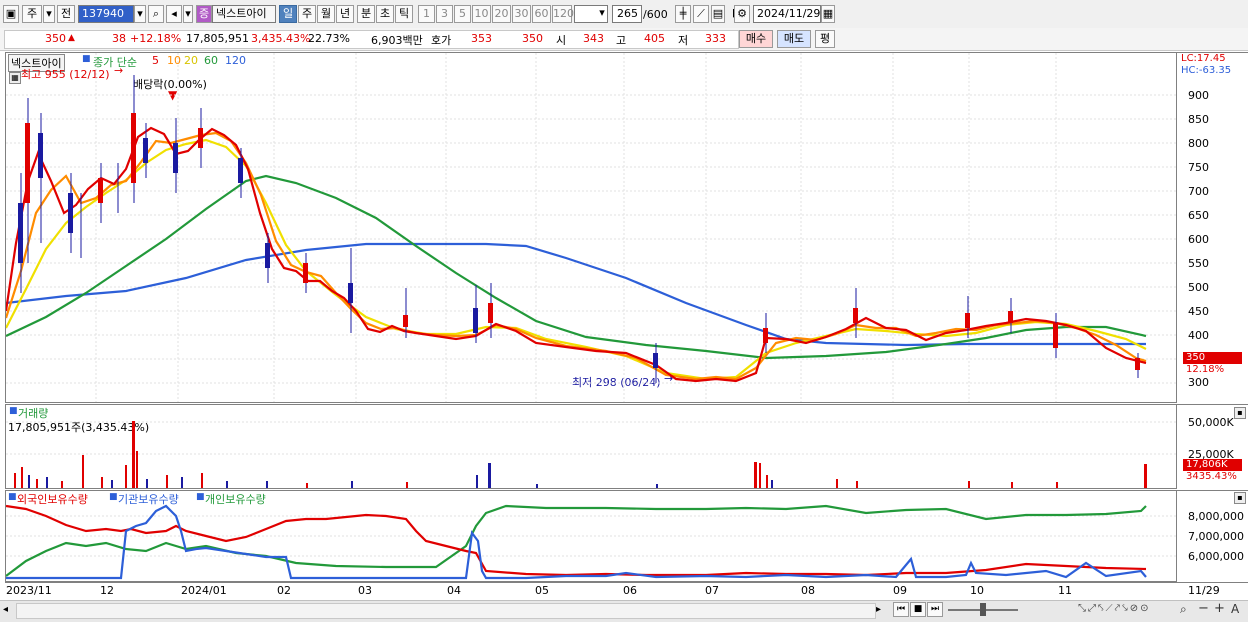 This screenshot has height=622, width=1248. I want to click on price-tick: 800, so click(1198, 143).